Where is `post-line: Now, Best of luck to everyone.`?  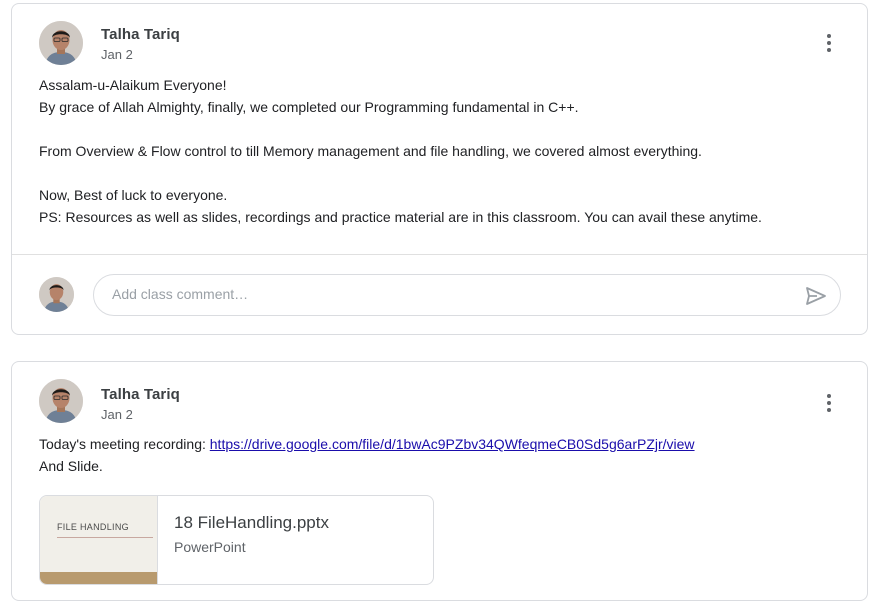
post-line: Now, Best of luck to everyone. is located at coordinates (133, 195).